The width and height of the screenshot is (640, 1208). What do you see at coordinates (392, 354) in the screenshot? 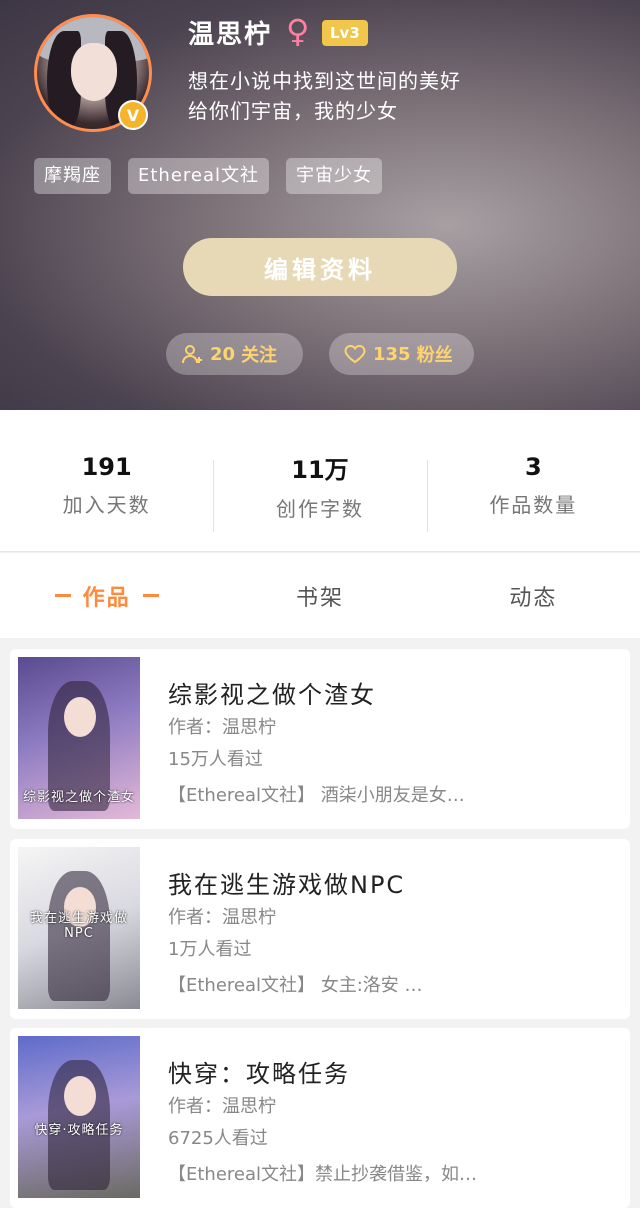
I see `fans-count: 135` at bounding box center [392, 354].